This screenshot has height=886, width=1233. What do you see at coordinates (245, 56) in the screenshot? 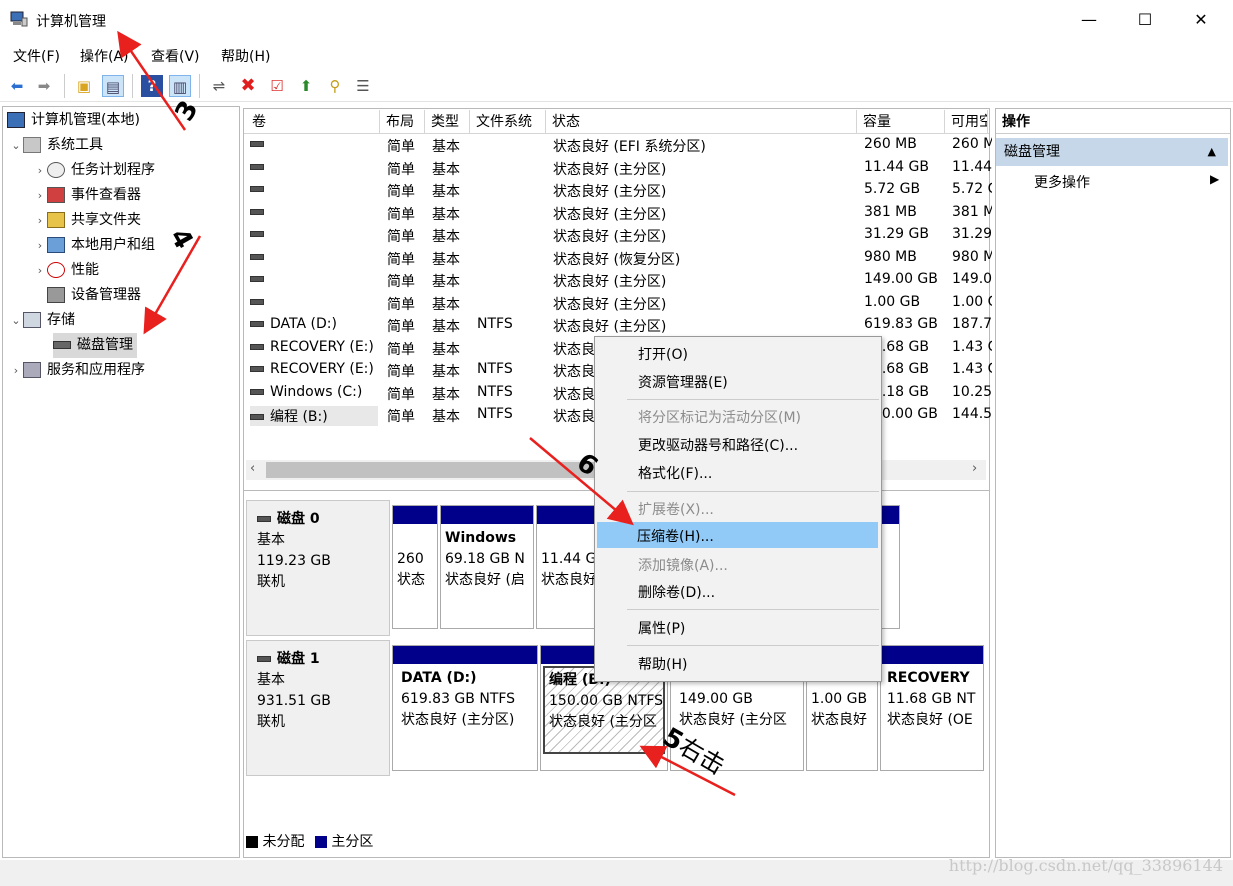
I see `menu-help: 帮助(H)` at bounding box center [245, 56].